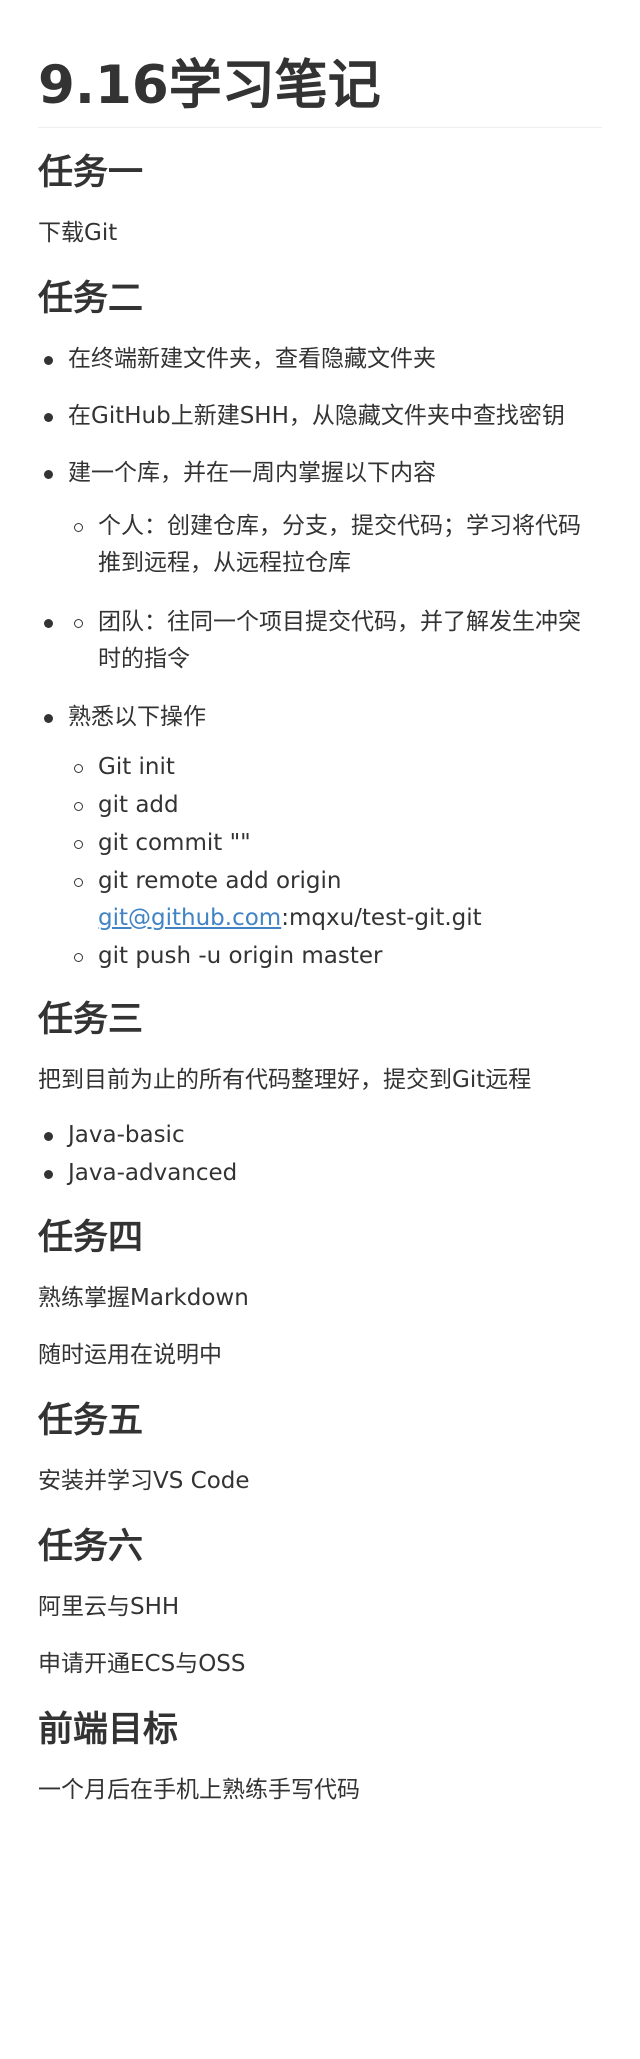 This screenshot has width=640, height=2059. Describe the element at coordinates (91, 1547) in the screenshot. I see `heading-task6: 任务六` at that location.